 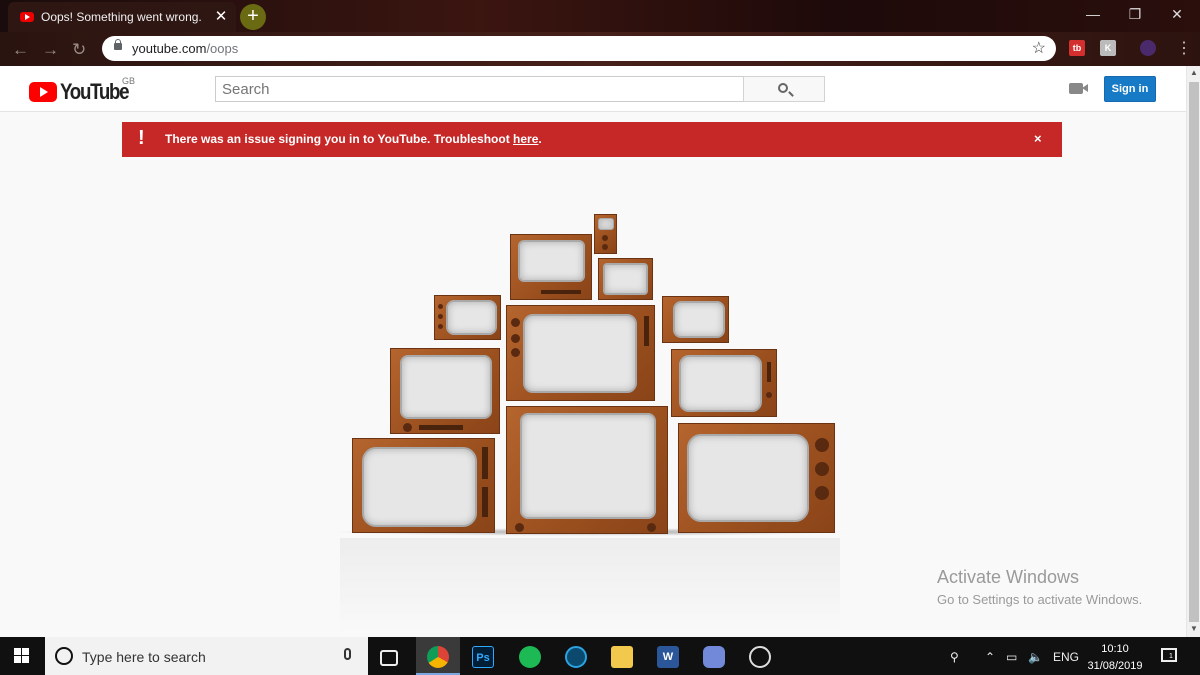 What do you see at coordinates (1135, 14) in the screenshot?
I see `restore-button: ❐` at bounding box center [1135, 14].